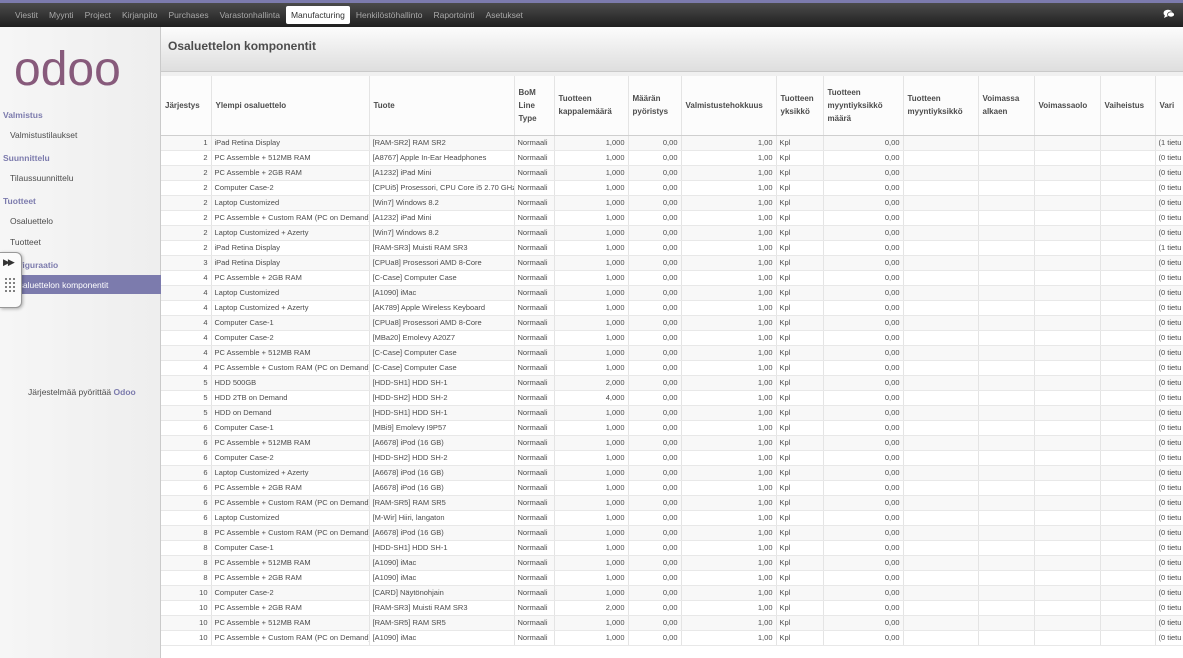  I want to click on column-header: BoM Line Type, so click(533, 106).